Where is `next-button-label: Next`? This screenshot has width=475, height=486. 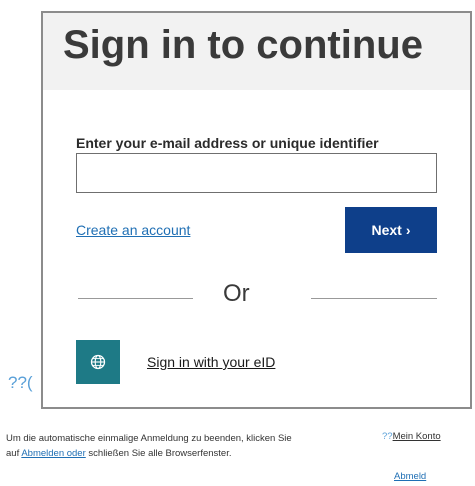 next-button-label: Next is located at coordinates (386, 230).